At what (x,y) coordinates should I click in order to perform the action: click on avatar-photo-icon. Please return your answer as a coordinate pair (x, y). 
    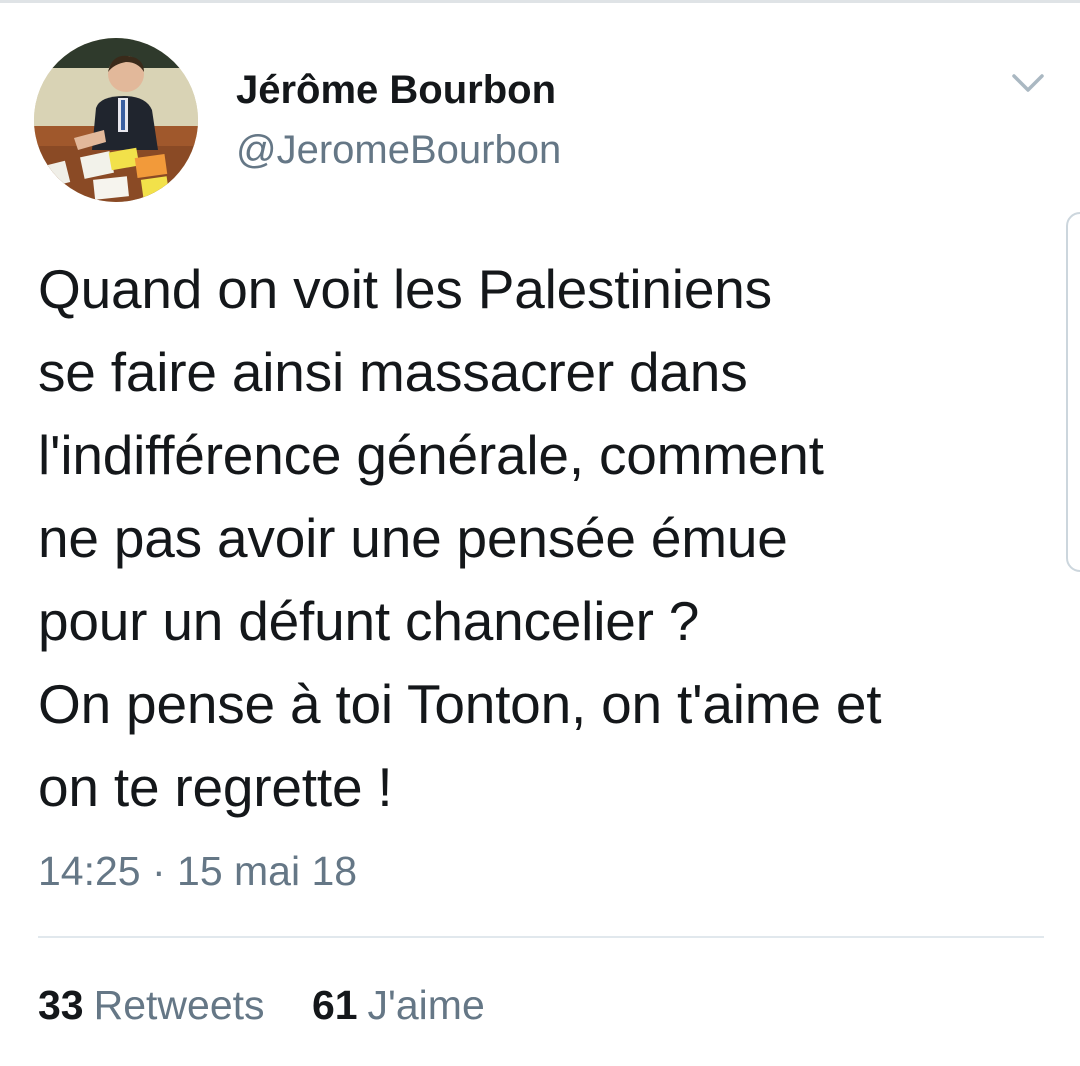
    Looking at the image, I should click on (116, 120).